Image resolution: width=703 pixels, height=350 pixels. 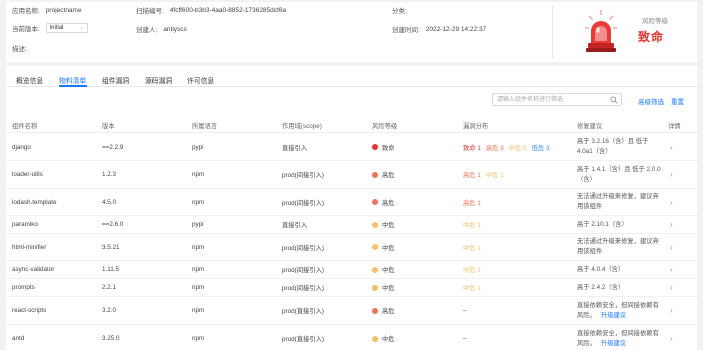 I want to click on created-time-field: 创建时间: 2022-12-29 14:22:37, so click(x=439, y=29).